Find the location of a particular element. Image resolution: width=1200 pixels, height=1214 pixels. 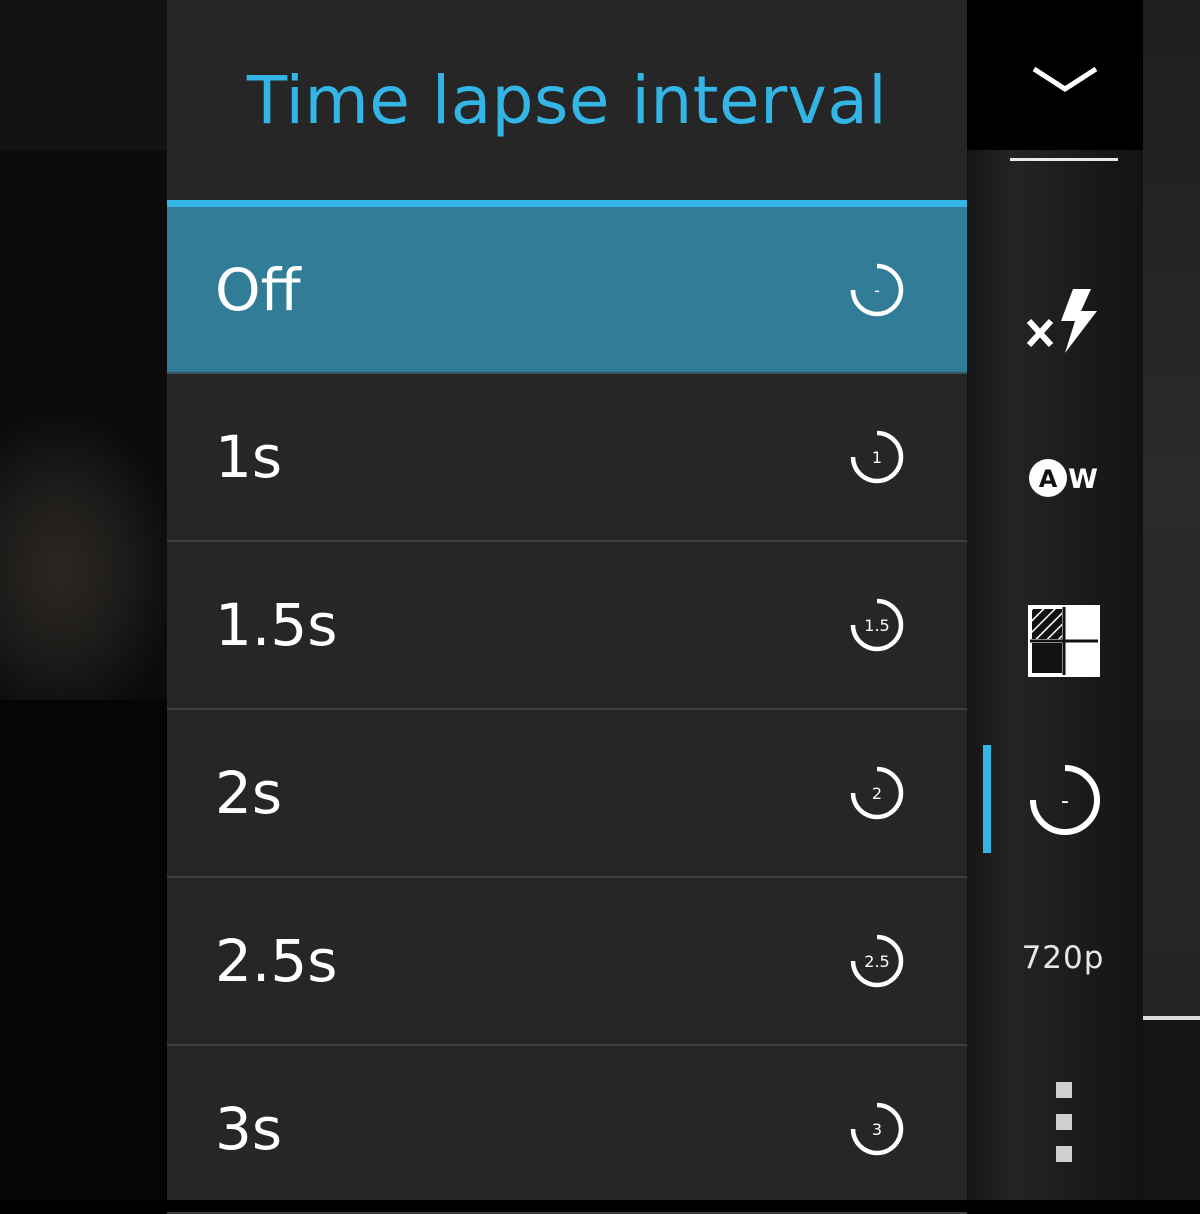

svg-text: 2 is located at coordinates (877, 793).